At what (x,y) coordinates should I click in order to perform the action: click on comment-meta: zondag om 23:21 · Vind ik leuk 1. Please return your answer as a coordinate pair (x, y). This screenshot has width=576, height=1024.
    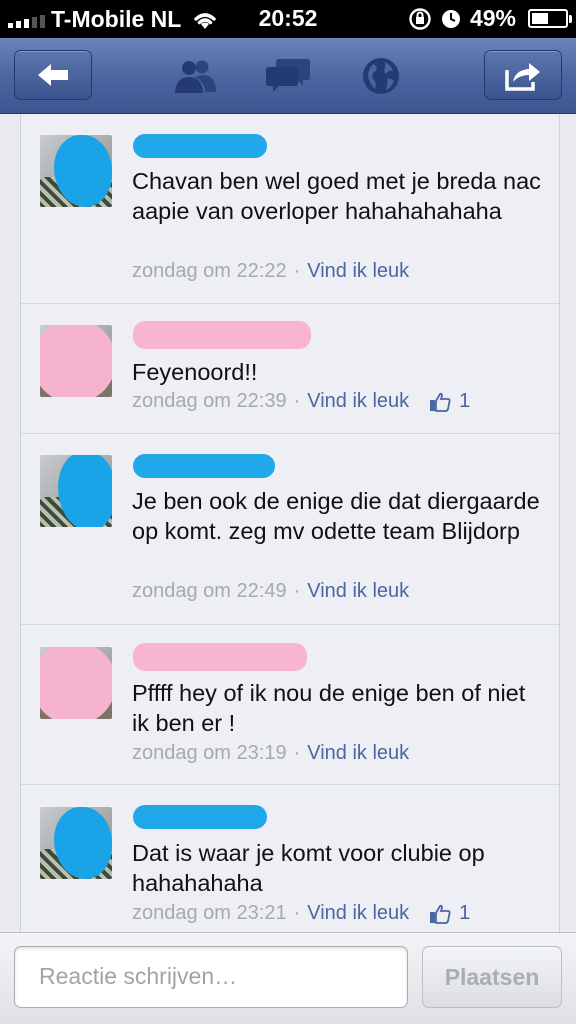
    Looking at the image, I should click on (301, 913).